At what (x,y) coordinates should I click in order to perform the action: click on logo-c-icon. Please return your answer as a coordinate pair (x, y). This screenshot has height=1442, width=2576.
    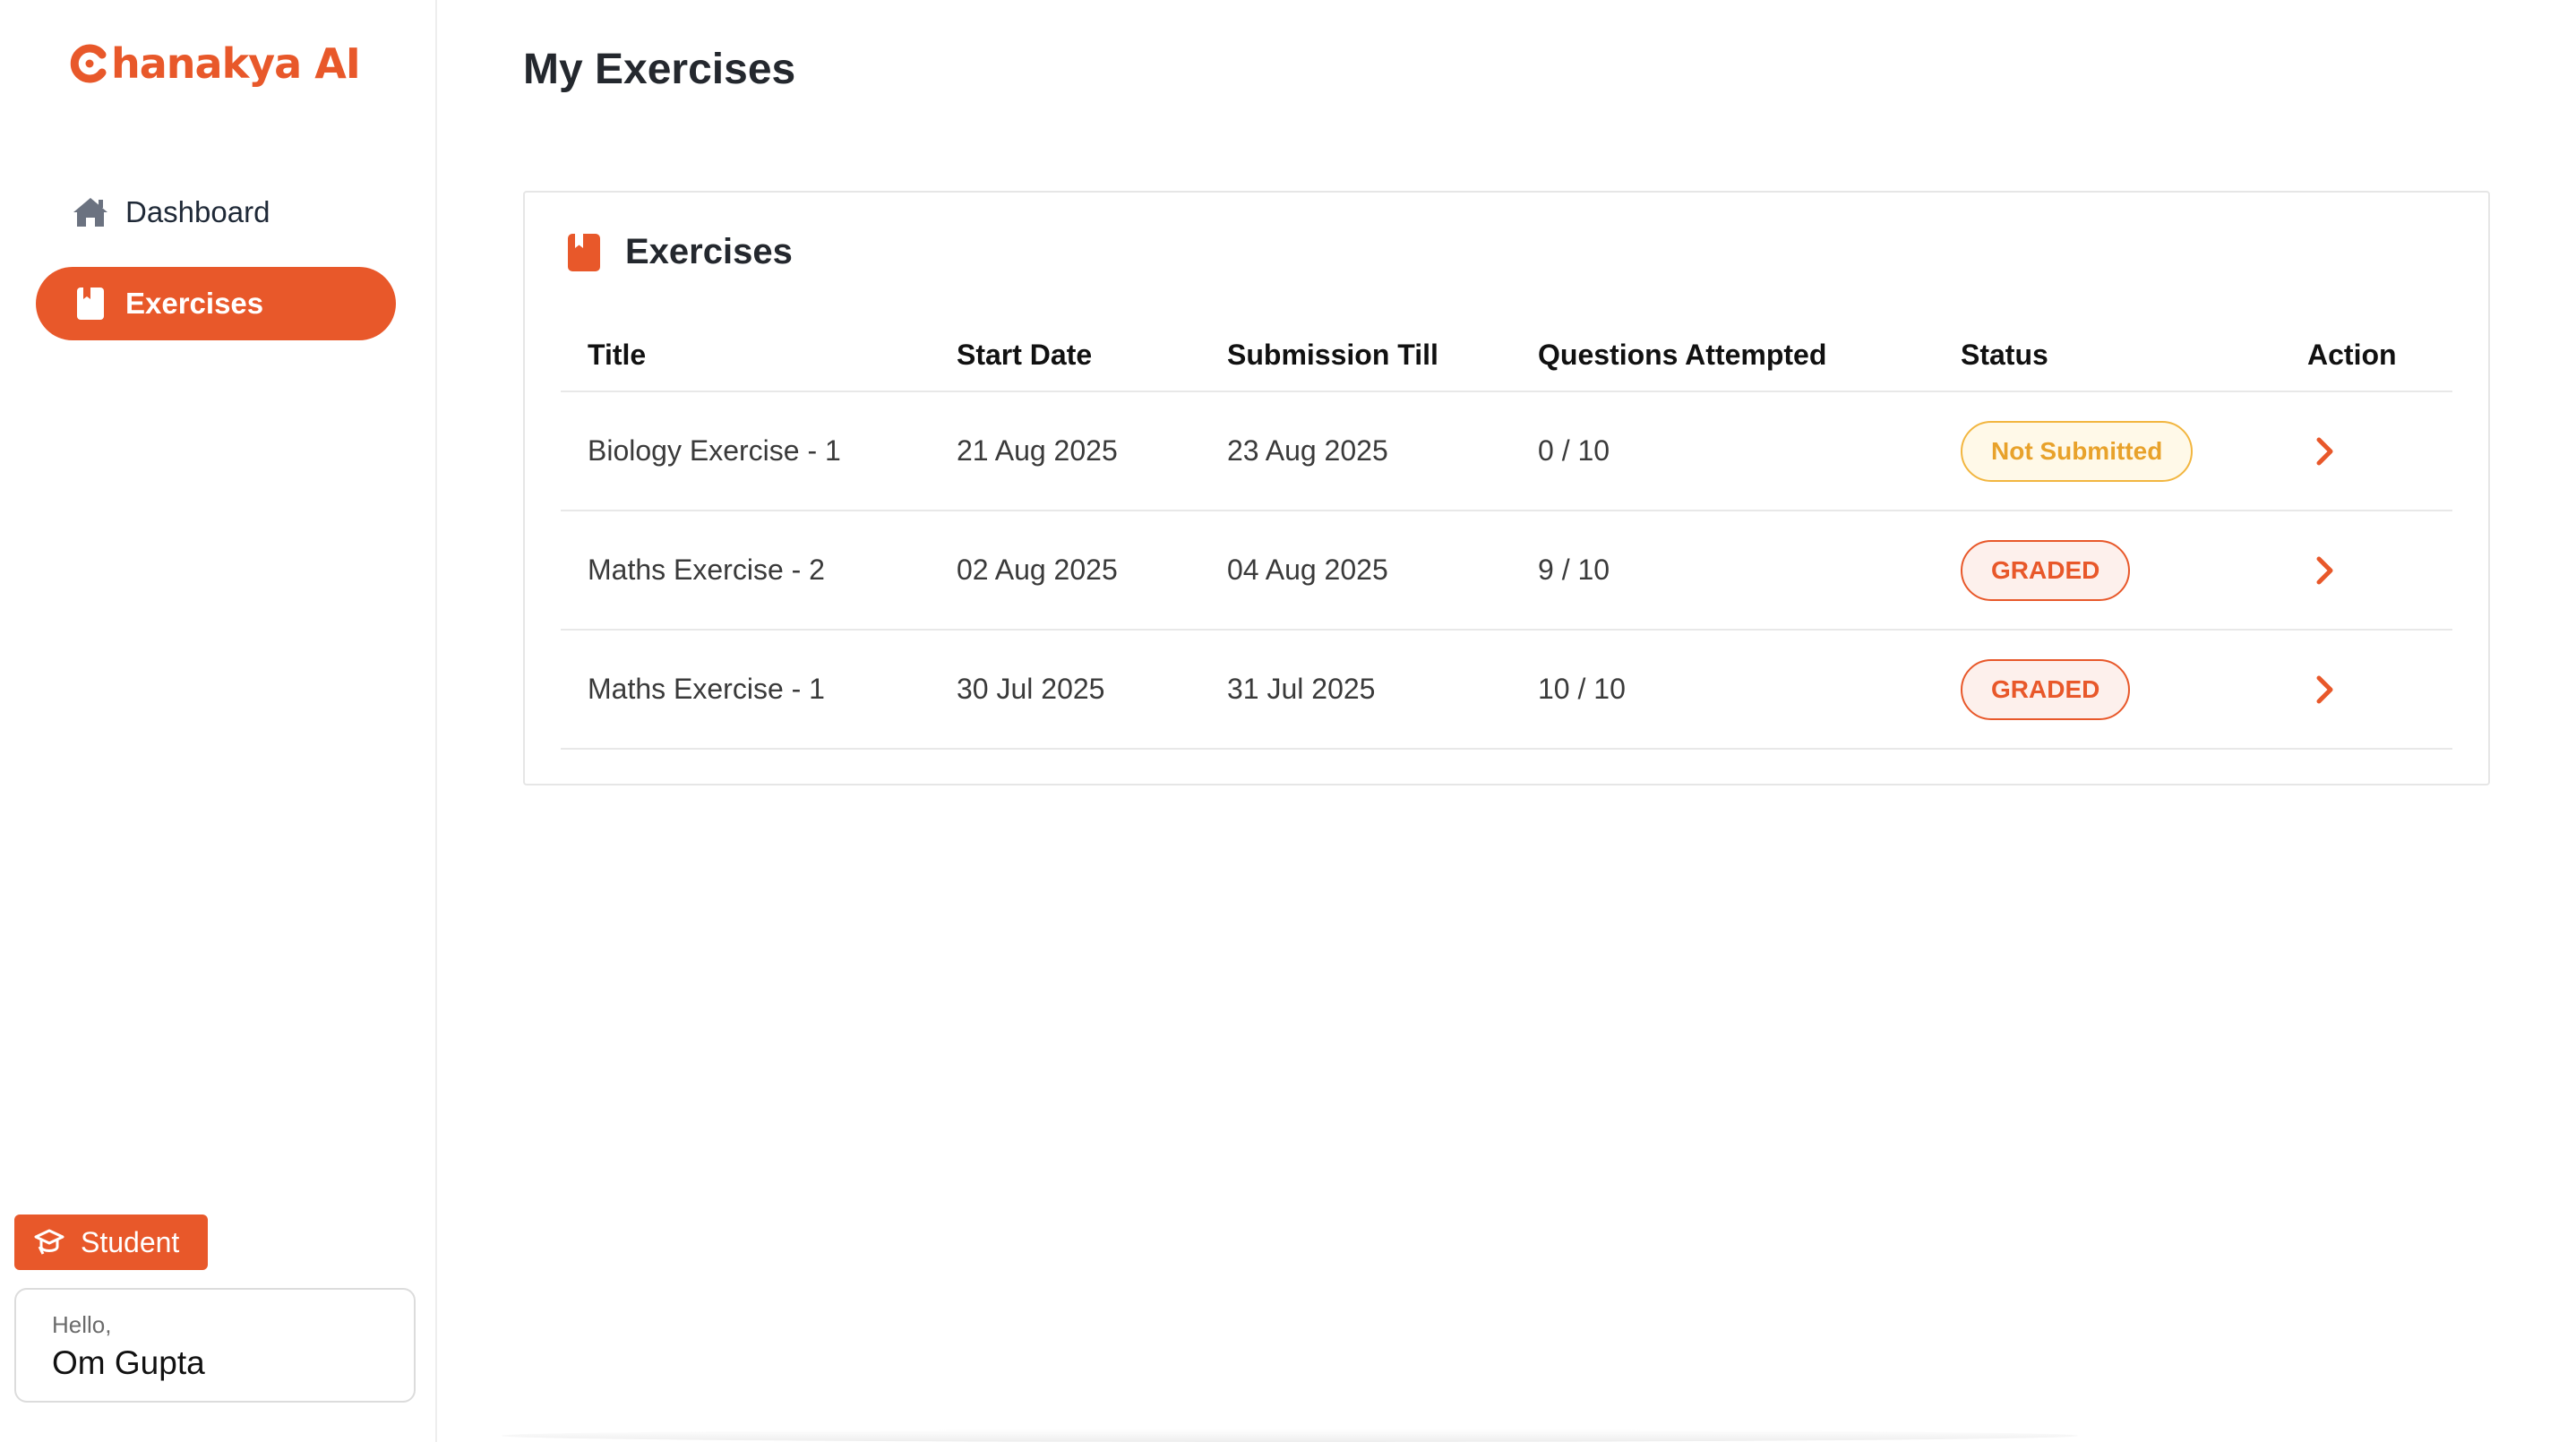
    Looking at the image, I should click on (88, 63).